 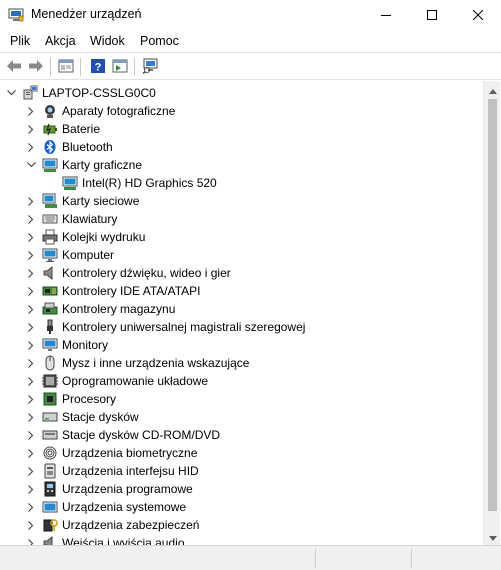 I want to click on audio-io-icon, so click(x=50, y=540).